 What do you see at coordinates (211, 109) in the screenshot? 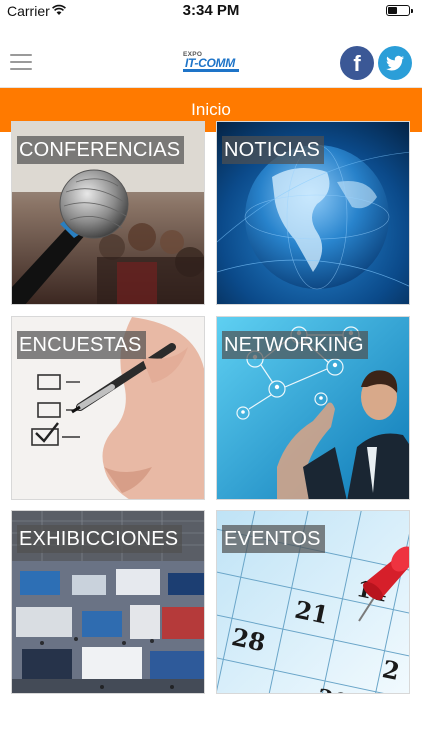
I see `page-title: Inicio` at bounding box center [211, 109].